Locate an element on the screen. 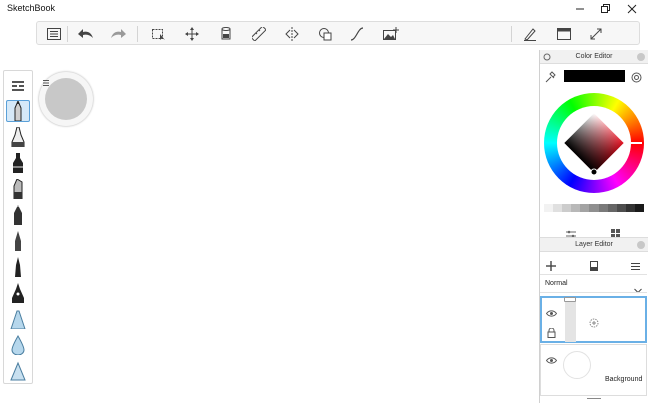 The width and height of the screenshot is (648, 408). app-title: SketchBook is located at coordinates (31, 8).